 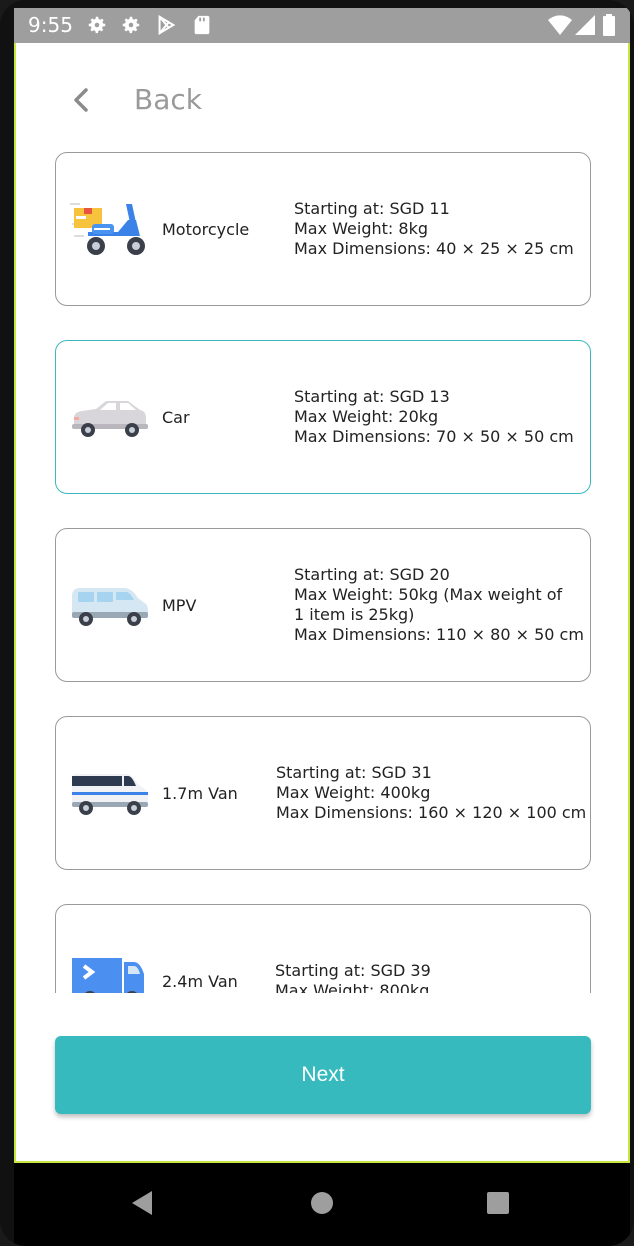 I want to click on vehicle-max-dimensions: Max Dimensions: 160 × 120 × 100 cm, so click(x=431, y=812).